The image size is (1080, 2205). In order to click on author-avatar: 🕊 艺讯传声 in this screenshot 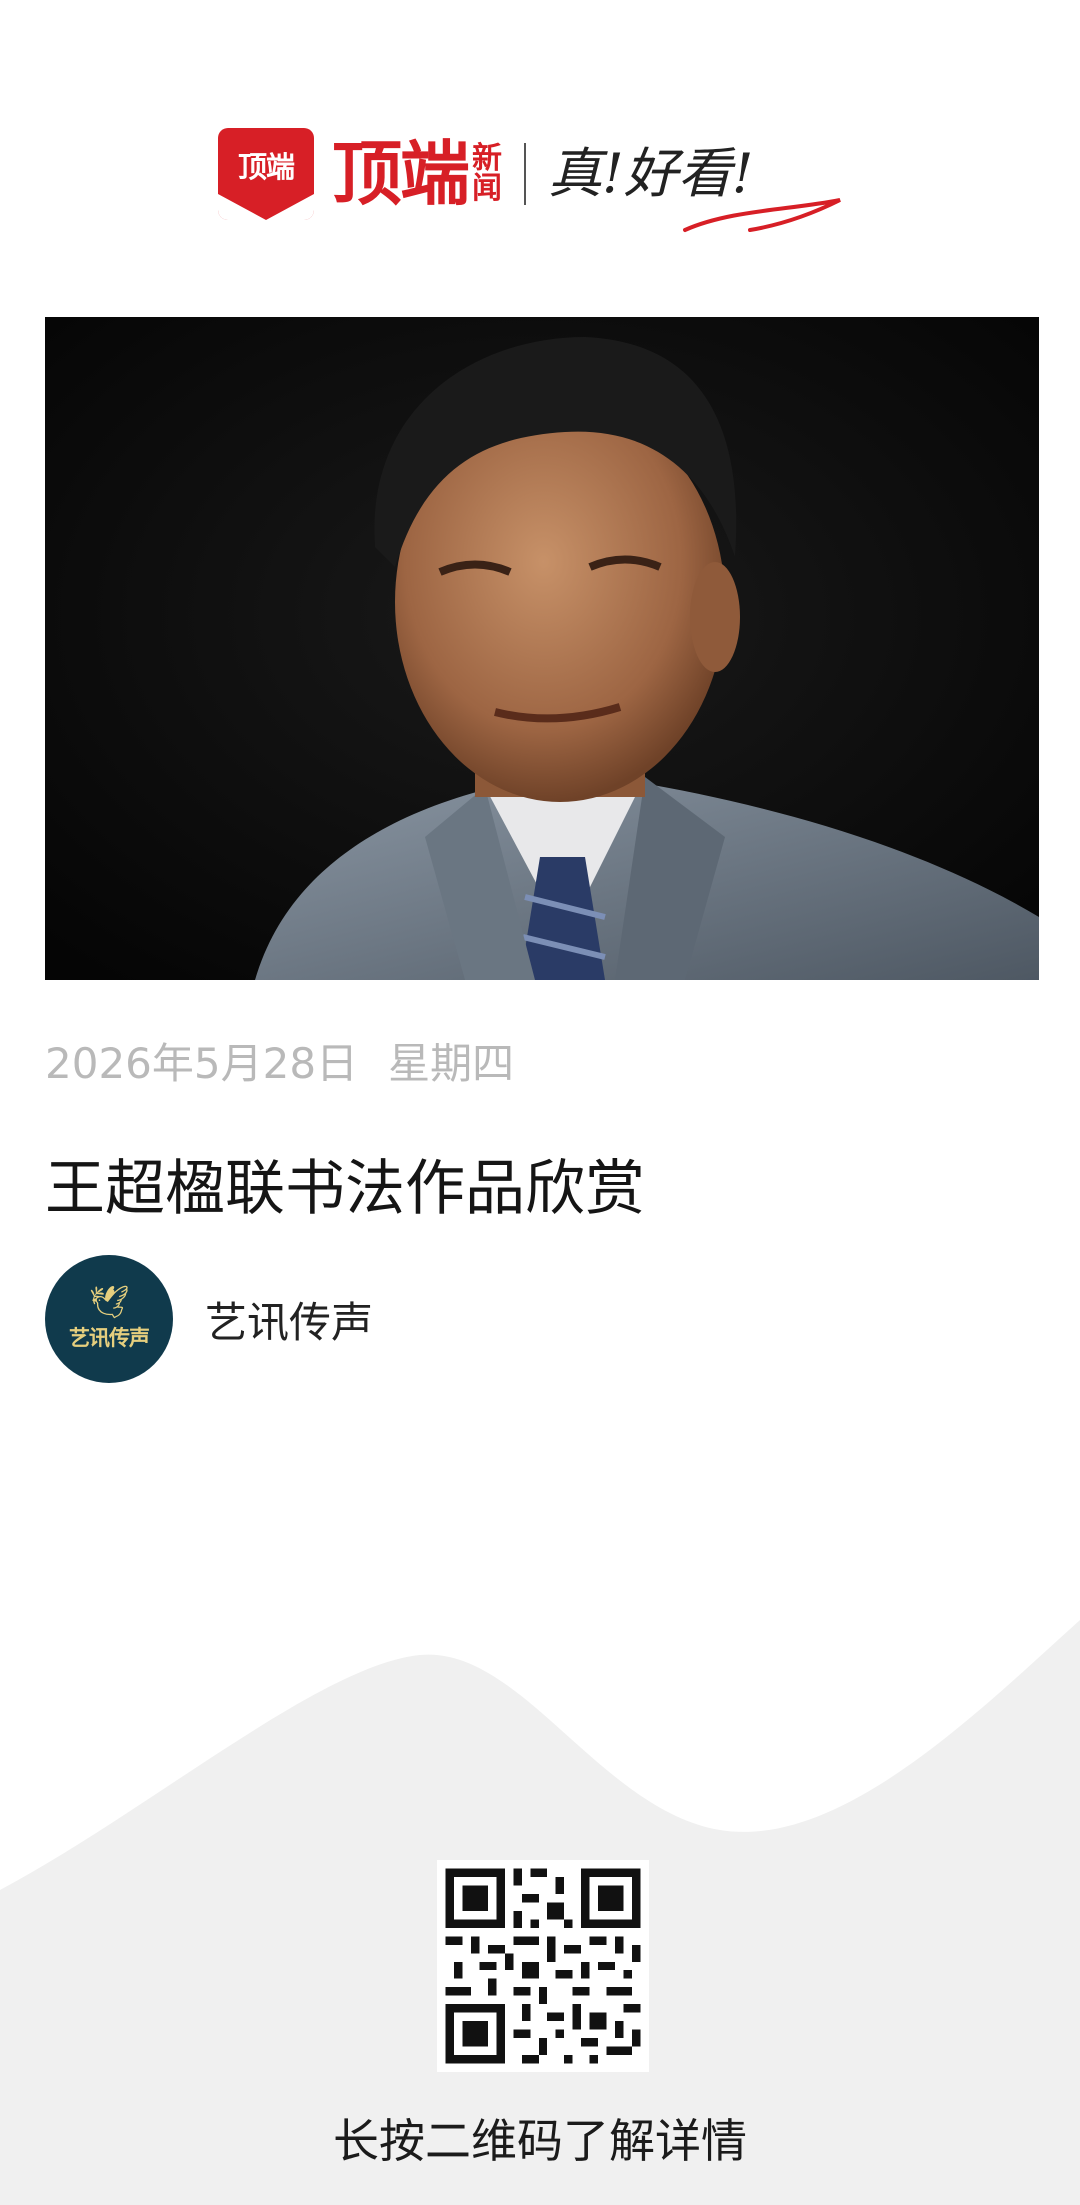, I will do `click(109, 1319)`.